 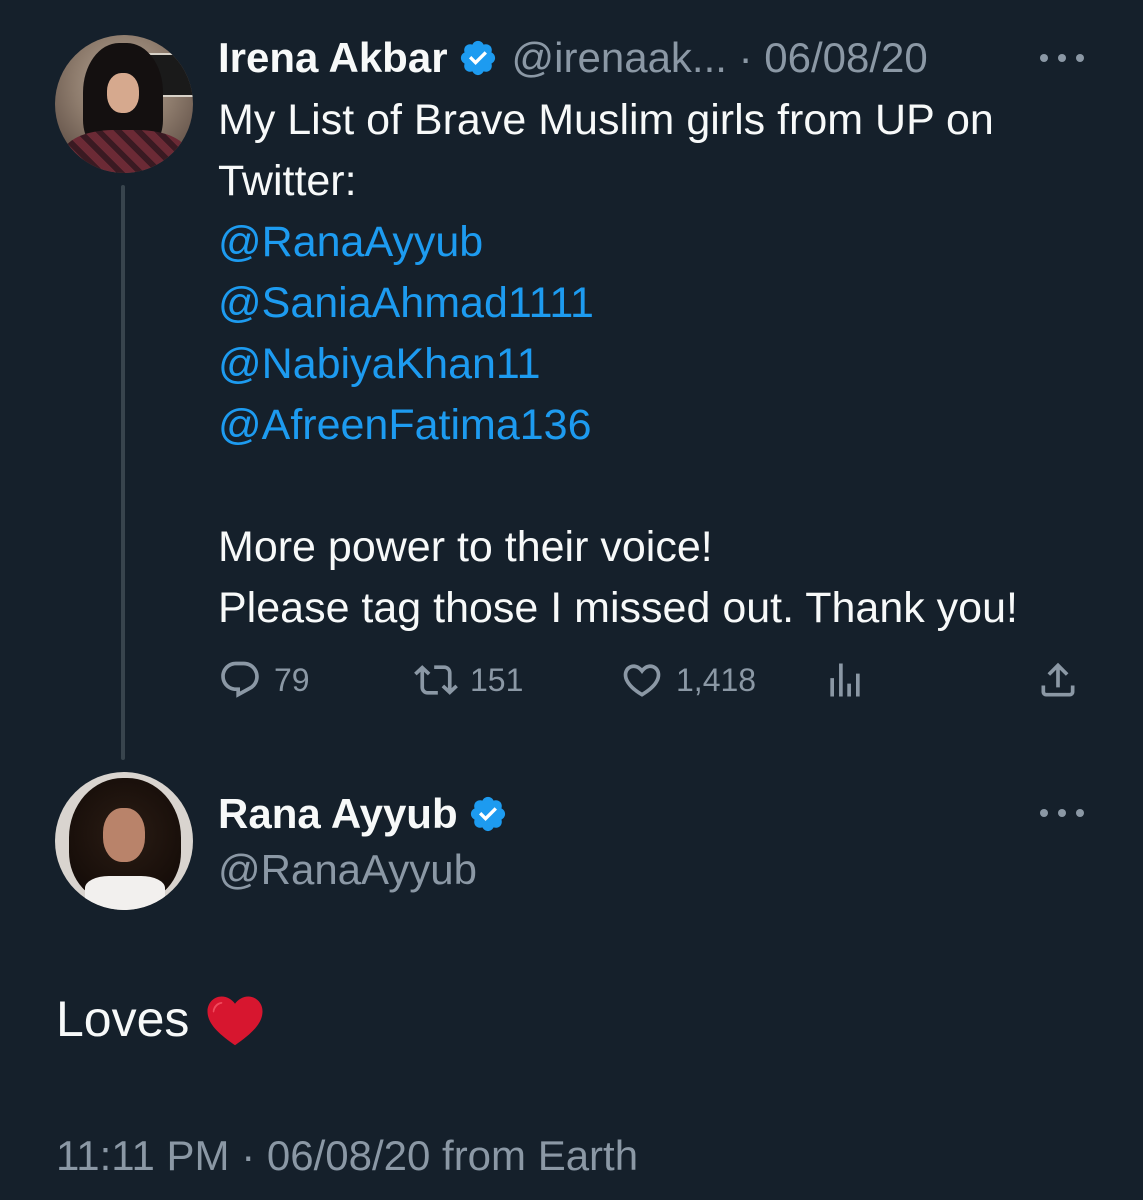 What do you see at coordinates (716, 679) in the screenshot?
I see `like-count: 1,418` at bounding box center [716, 679].